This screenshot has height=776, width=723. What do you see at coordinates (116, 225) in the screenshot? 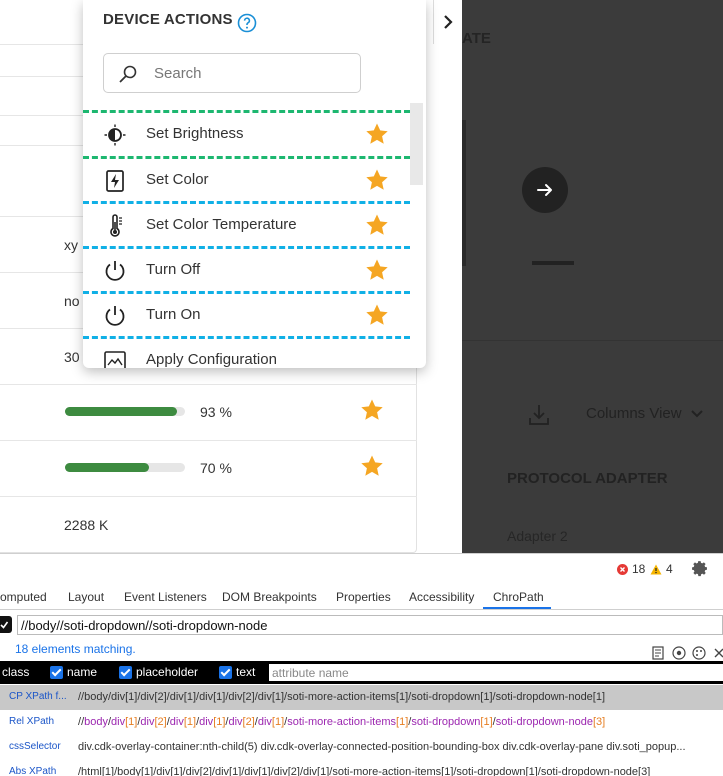
I see `thermometer-icon` at bounding box center [116, 225].